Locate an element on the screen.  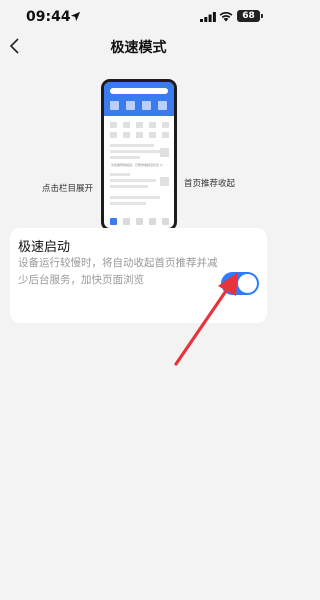
setting-title: 极速启动 is located at coordinates (44, 247).